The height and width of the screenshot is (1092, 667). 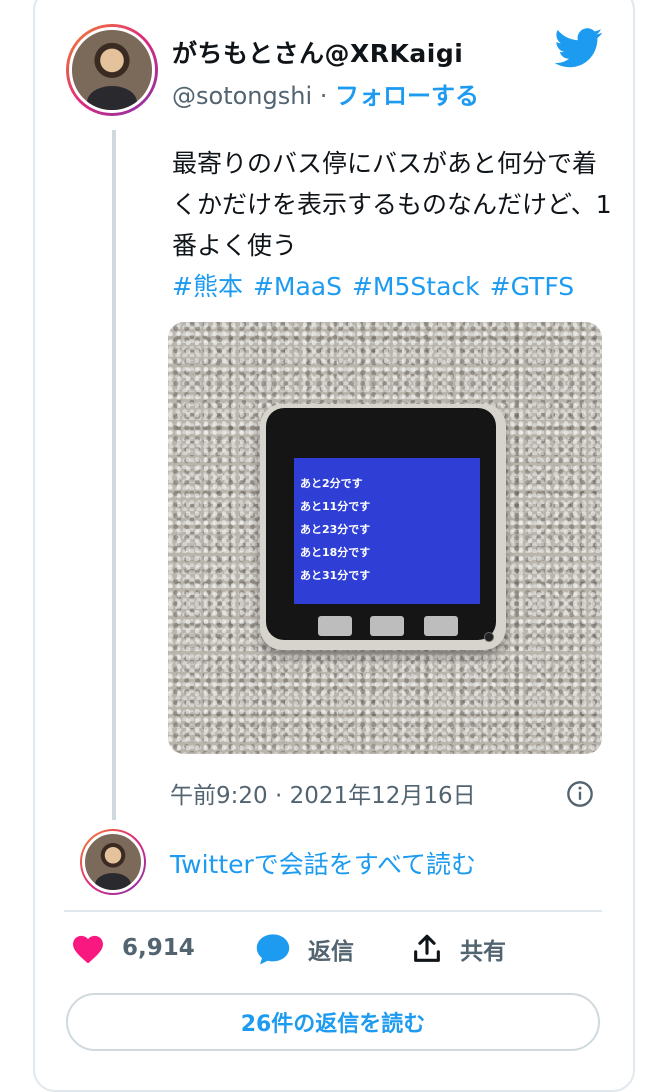 What do you see at coordinates (392, 204) in the screenshot?
I see `tweet-text: 最寄りのバス停にバスがあと何分で着くかだけを表示するものなんだけど、1番よく使う` at bounding box center [392, 204].